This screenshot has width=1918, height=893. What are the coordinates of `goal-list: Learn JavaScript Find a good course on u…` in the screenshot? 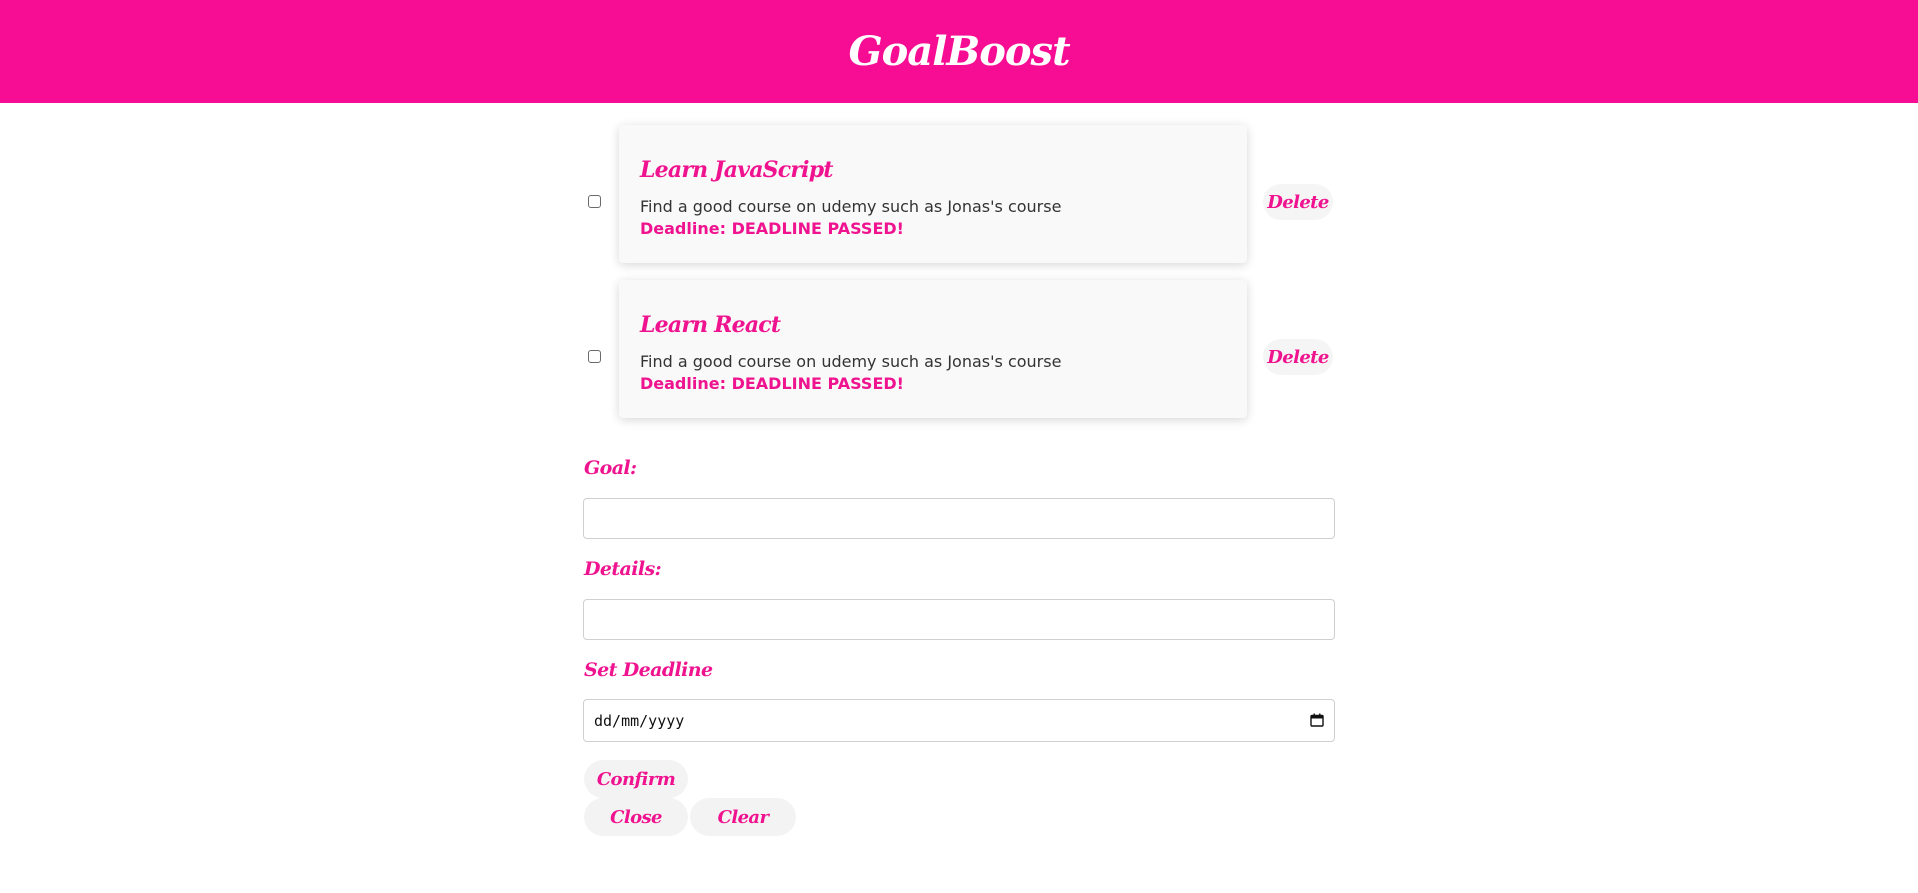 It's located at (959, 276).